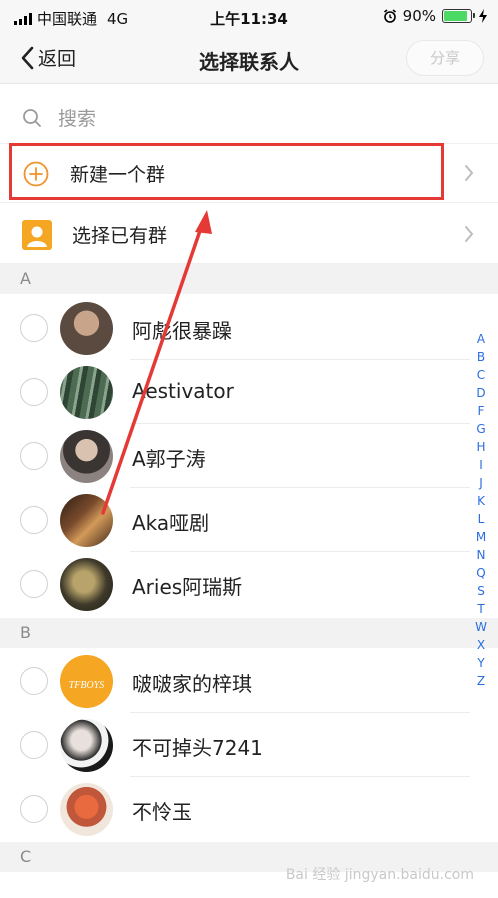  I want to click on status-bar: 中国联通 4G 上午11:34 90%, so click(249, 17).